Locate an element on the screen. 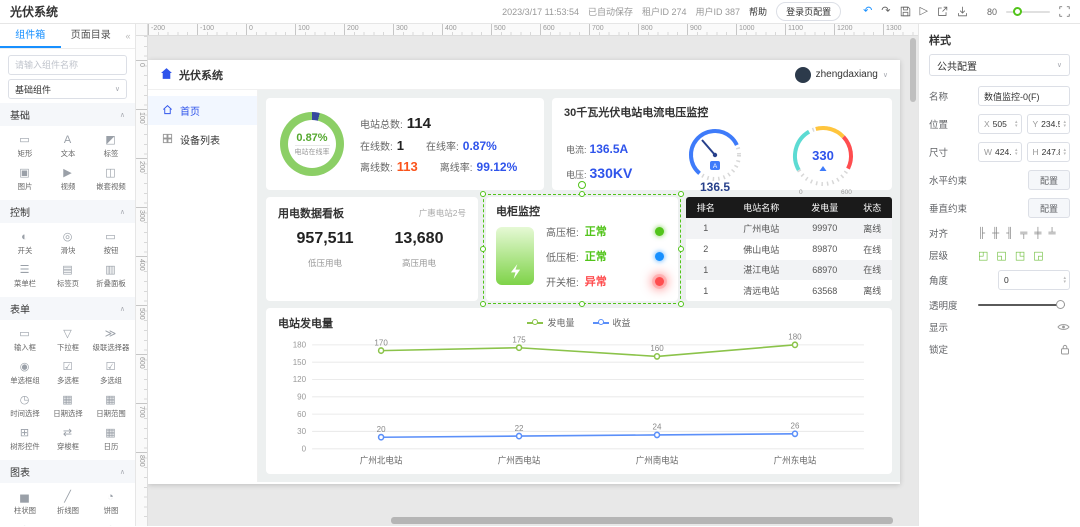 Image resolution: width=1080 pixels, height=527 pixels. opacity-slider is located at coordinates (1021, 304).